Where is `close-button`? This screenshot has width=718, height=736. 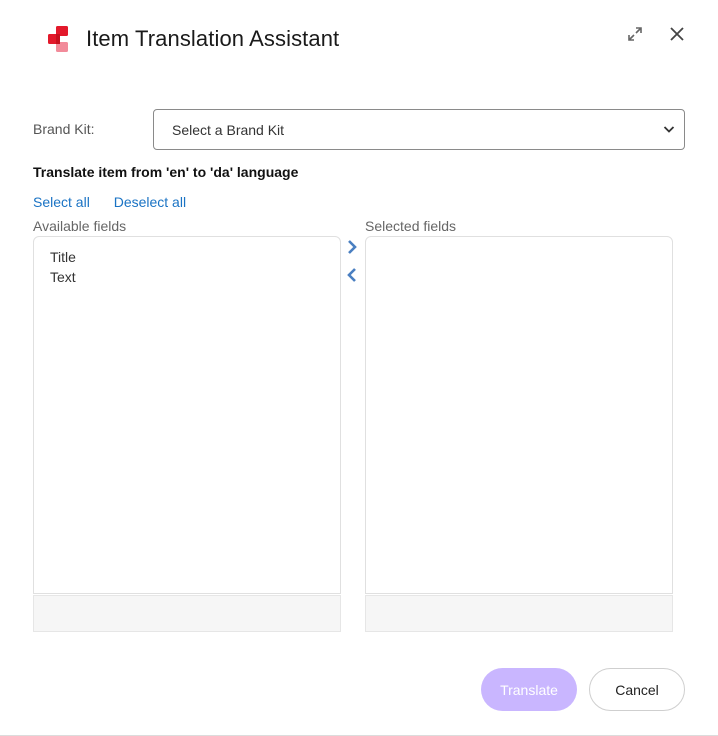
close-button is located at coordinates (677, 34).